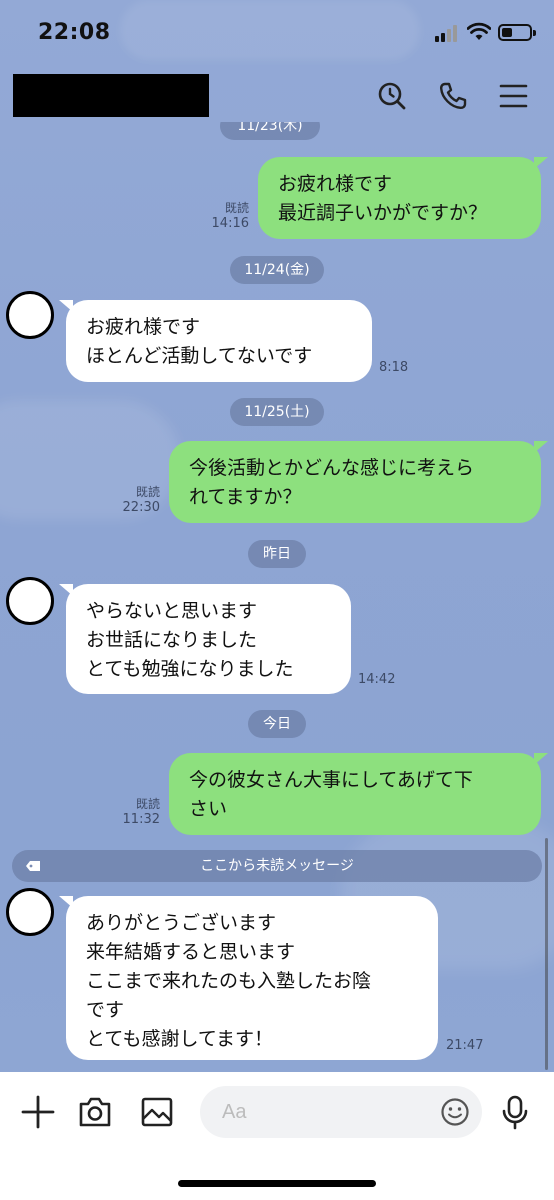  I want to click on message-time: 14:42, so click(377, 679).